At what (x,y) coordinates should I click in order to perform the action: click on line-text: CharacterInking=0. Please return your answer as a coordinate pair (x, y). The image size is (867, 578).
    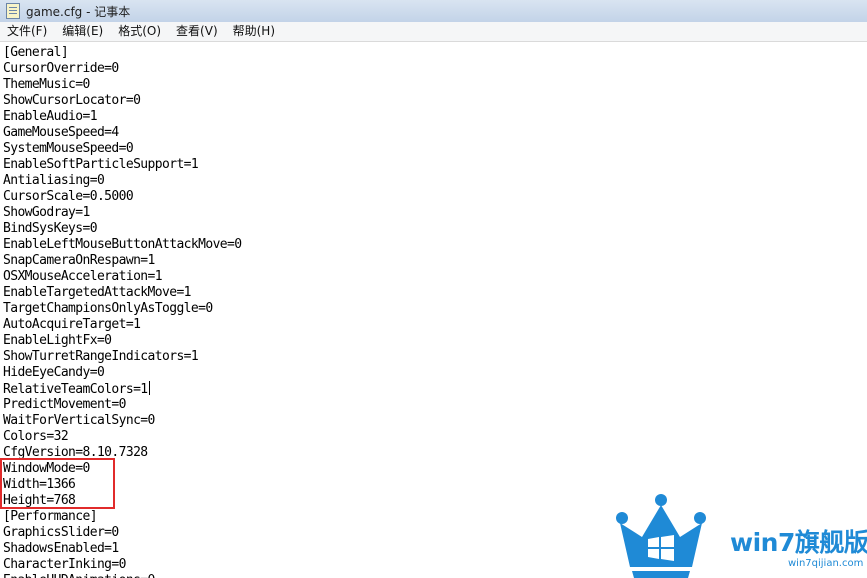
    Looking at the image, I should click on (64, 564).